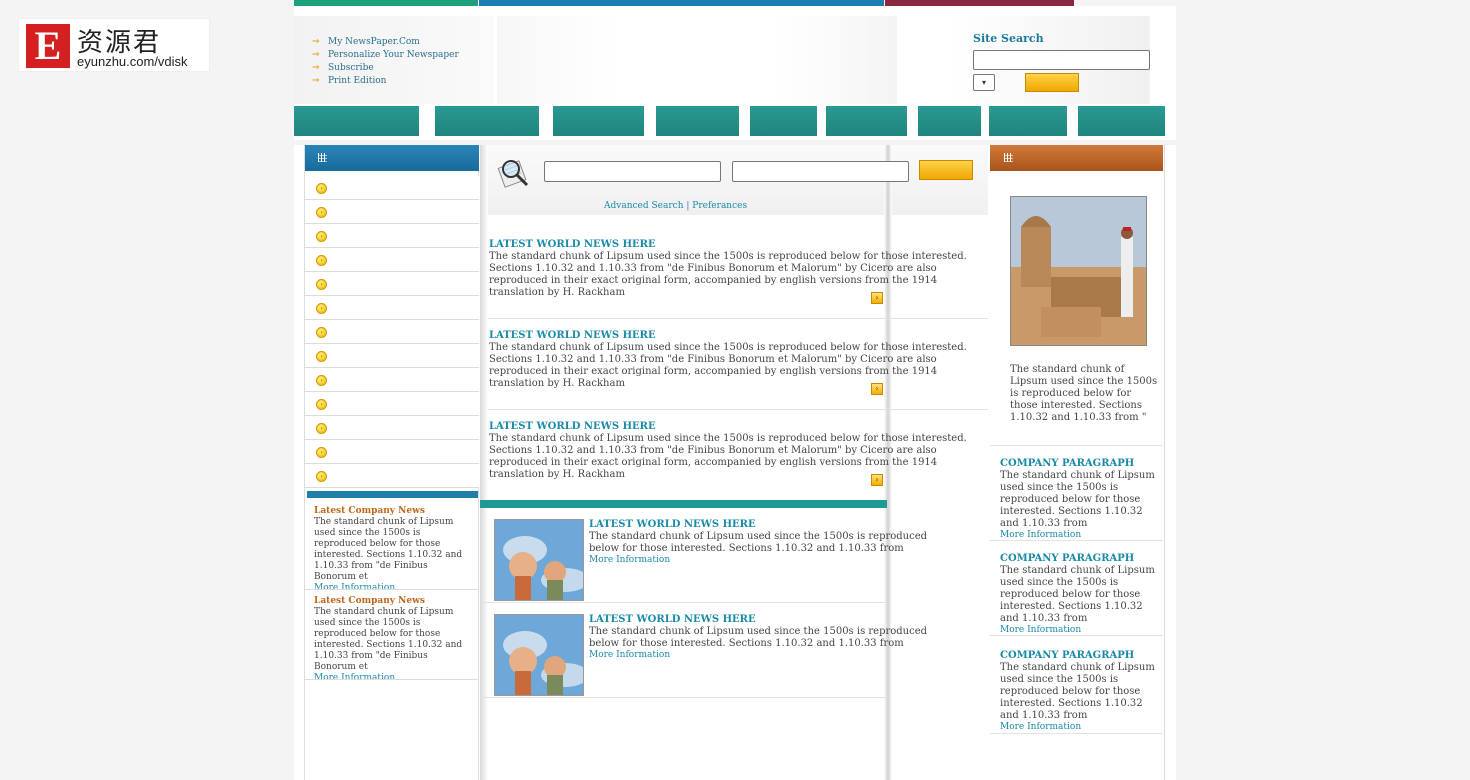 This screenshot has height=780, width=1470. I want to click on site-search-input, so click(1061, 60).